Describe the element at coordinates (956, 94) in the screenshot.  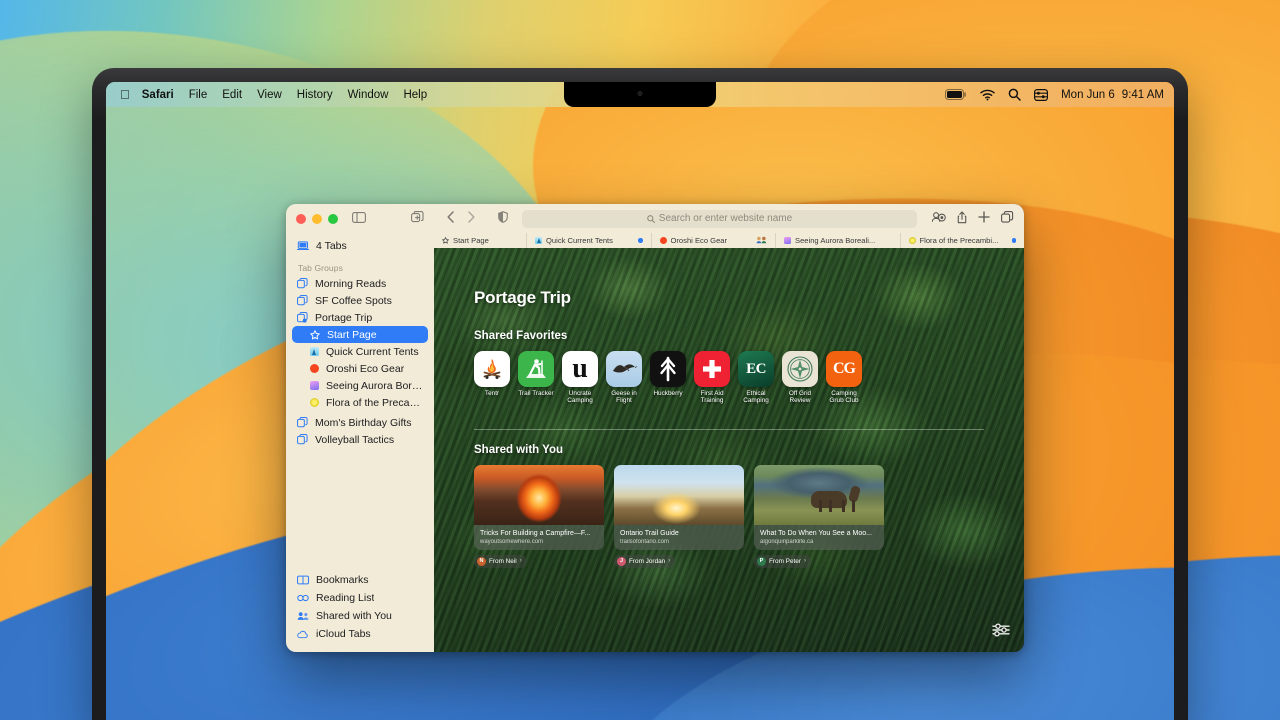
I see `battery-icon` at that location.